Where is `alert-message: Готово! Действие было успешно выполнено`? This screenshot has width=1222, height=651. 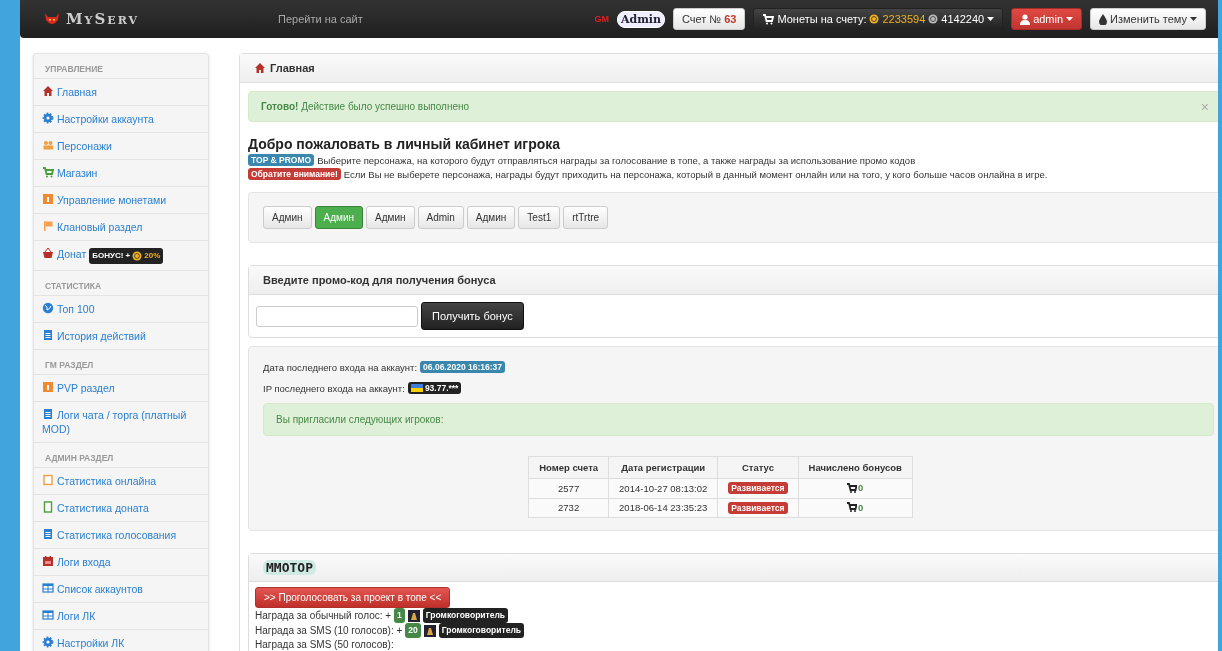 alert-message: Готово! Действие было успешно выполнено is located at coordinates (365, 106).